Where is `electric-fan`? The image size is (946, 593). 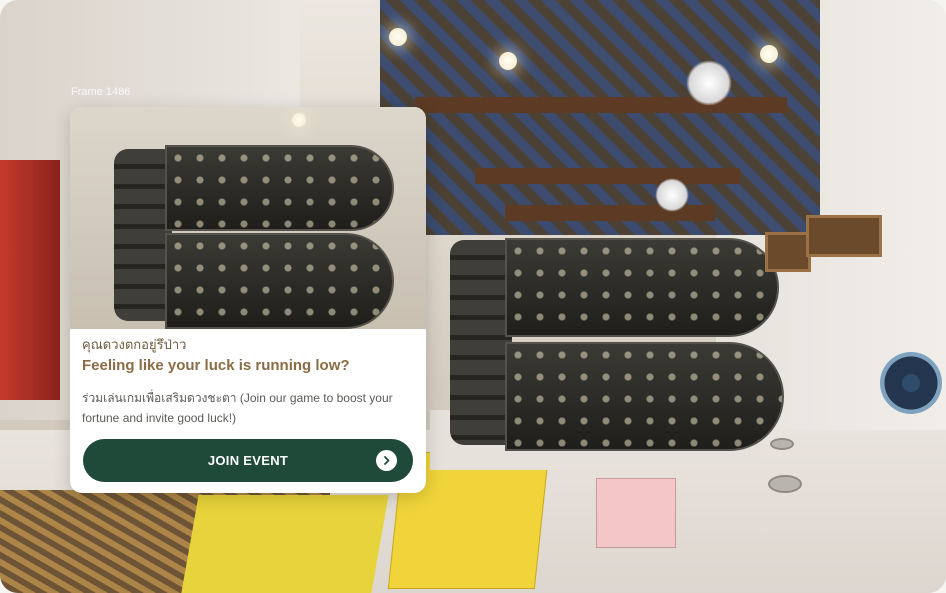 electric-fan is located at coordinates (911, 383).